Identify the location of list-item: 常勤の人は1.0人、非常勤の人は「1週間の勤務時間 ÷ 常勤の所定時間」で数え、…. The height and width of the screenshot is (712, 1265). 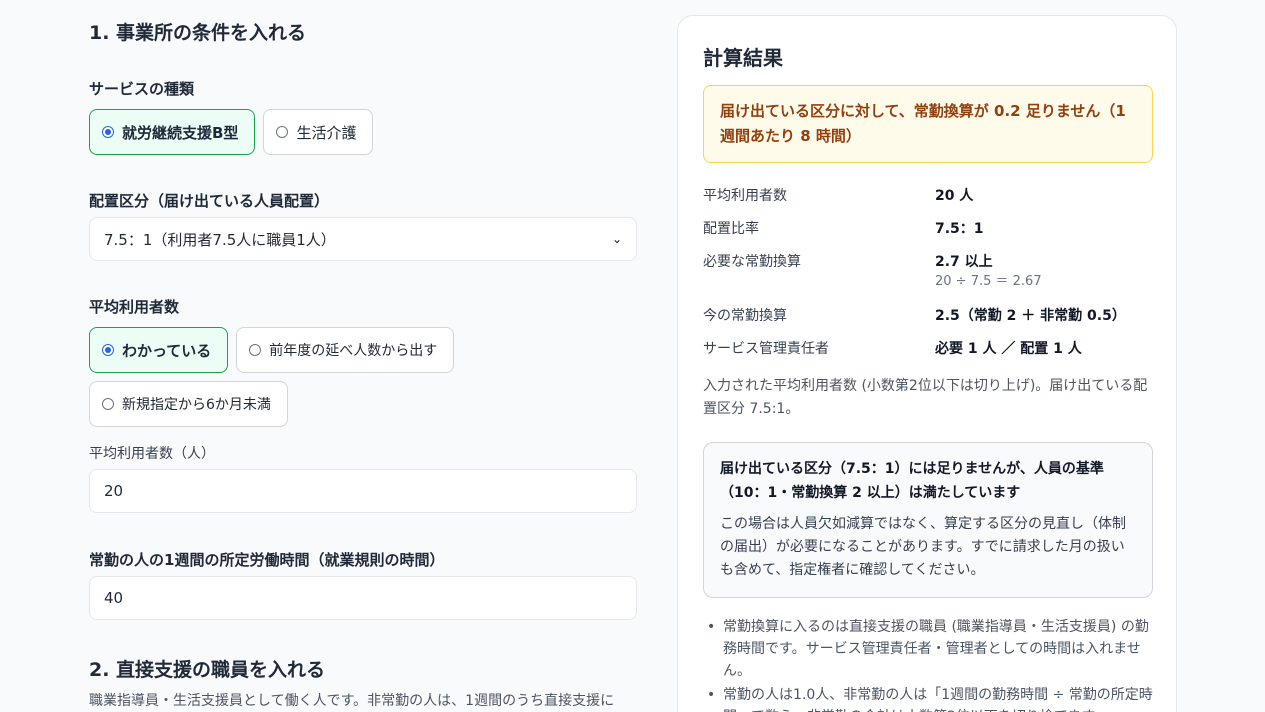
(928, 698).